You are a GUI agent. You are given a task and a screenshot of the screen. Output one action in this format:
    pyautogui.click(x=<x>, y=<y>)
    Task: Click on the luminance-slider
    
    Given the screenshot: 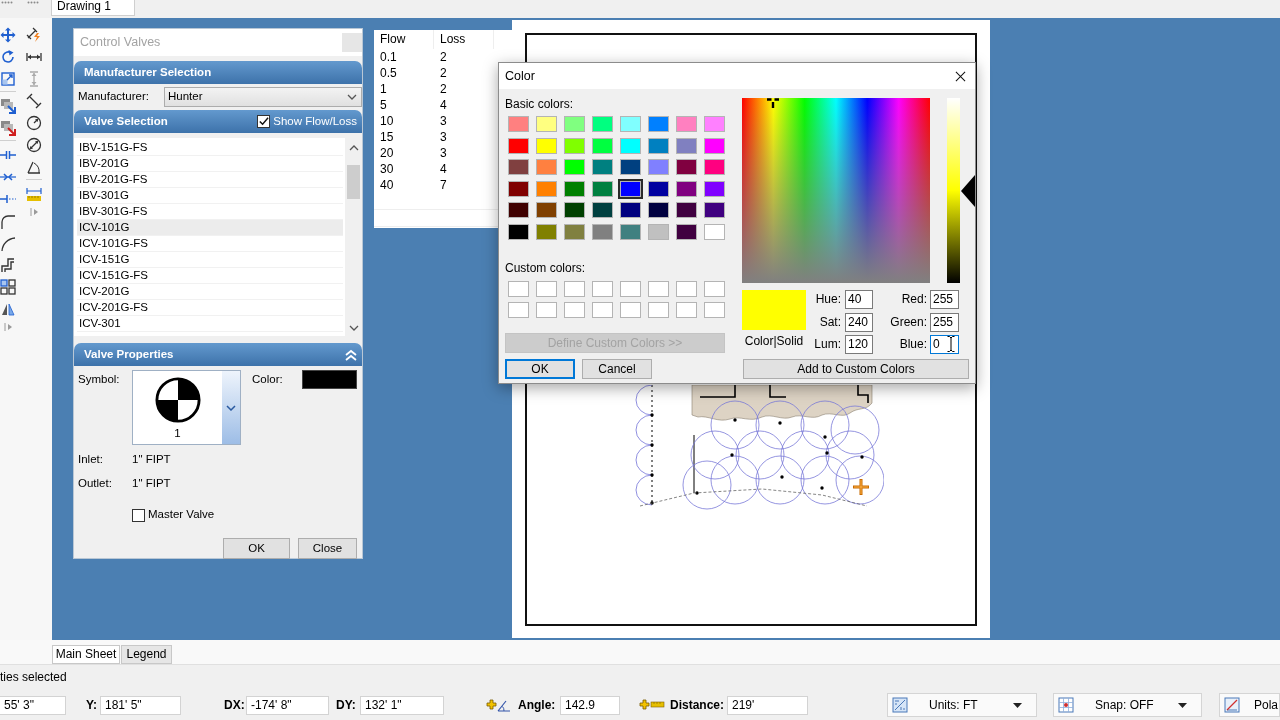 What is the action you would take?
    pyautogui.click(x=961, y=190)
    